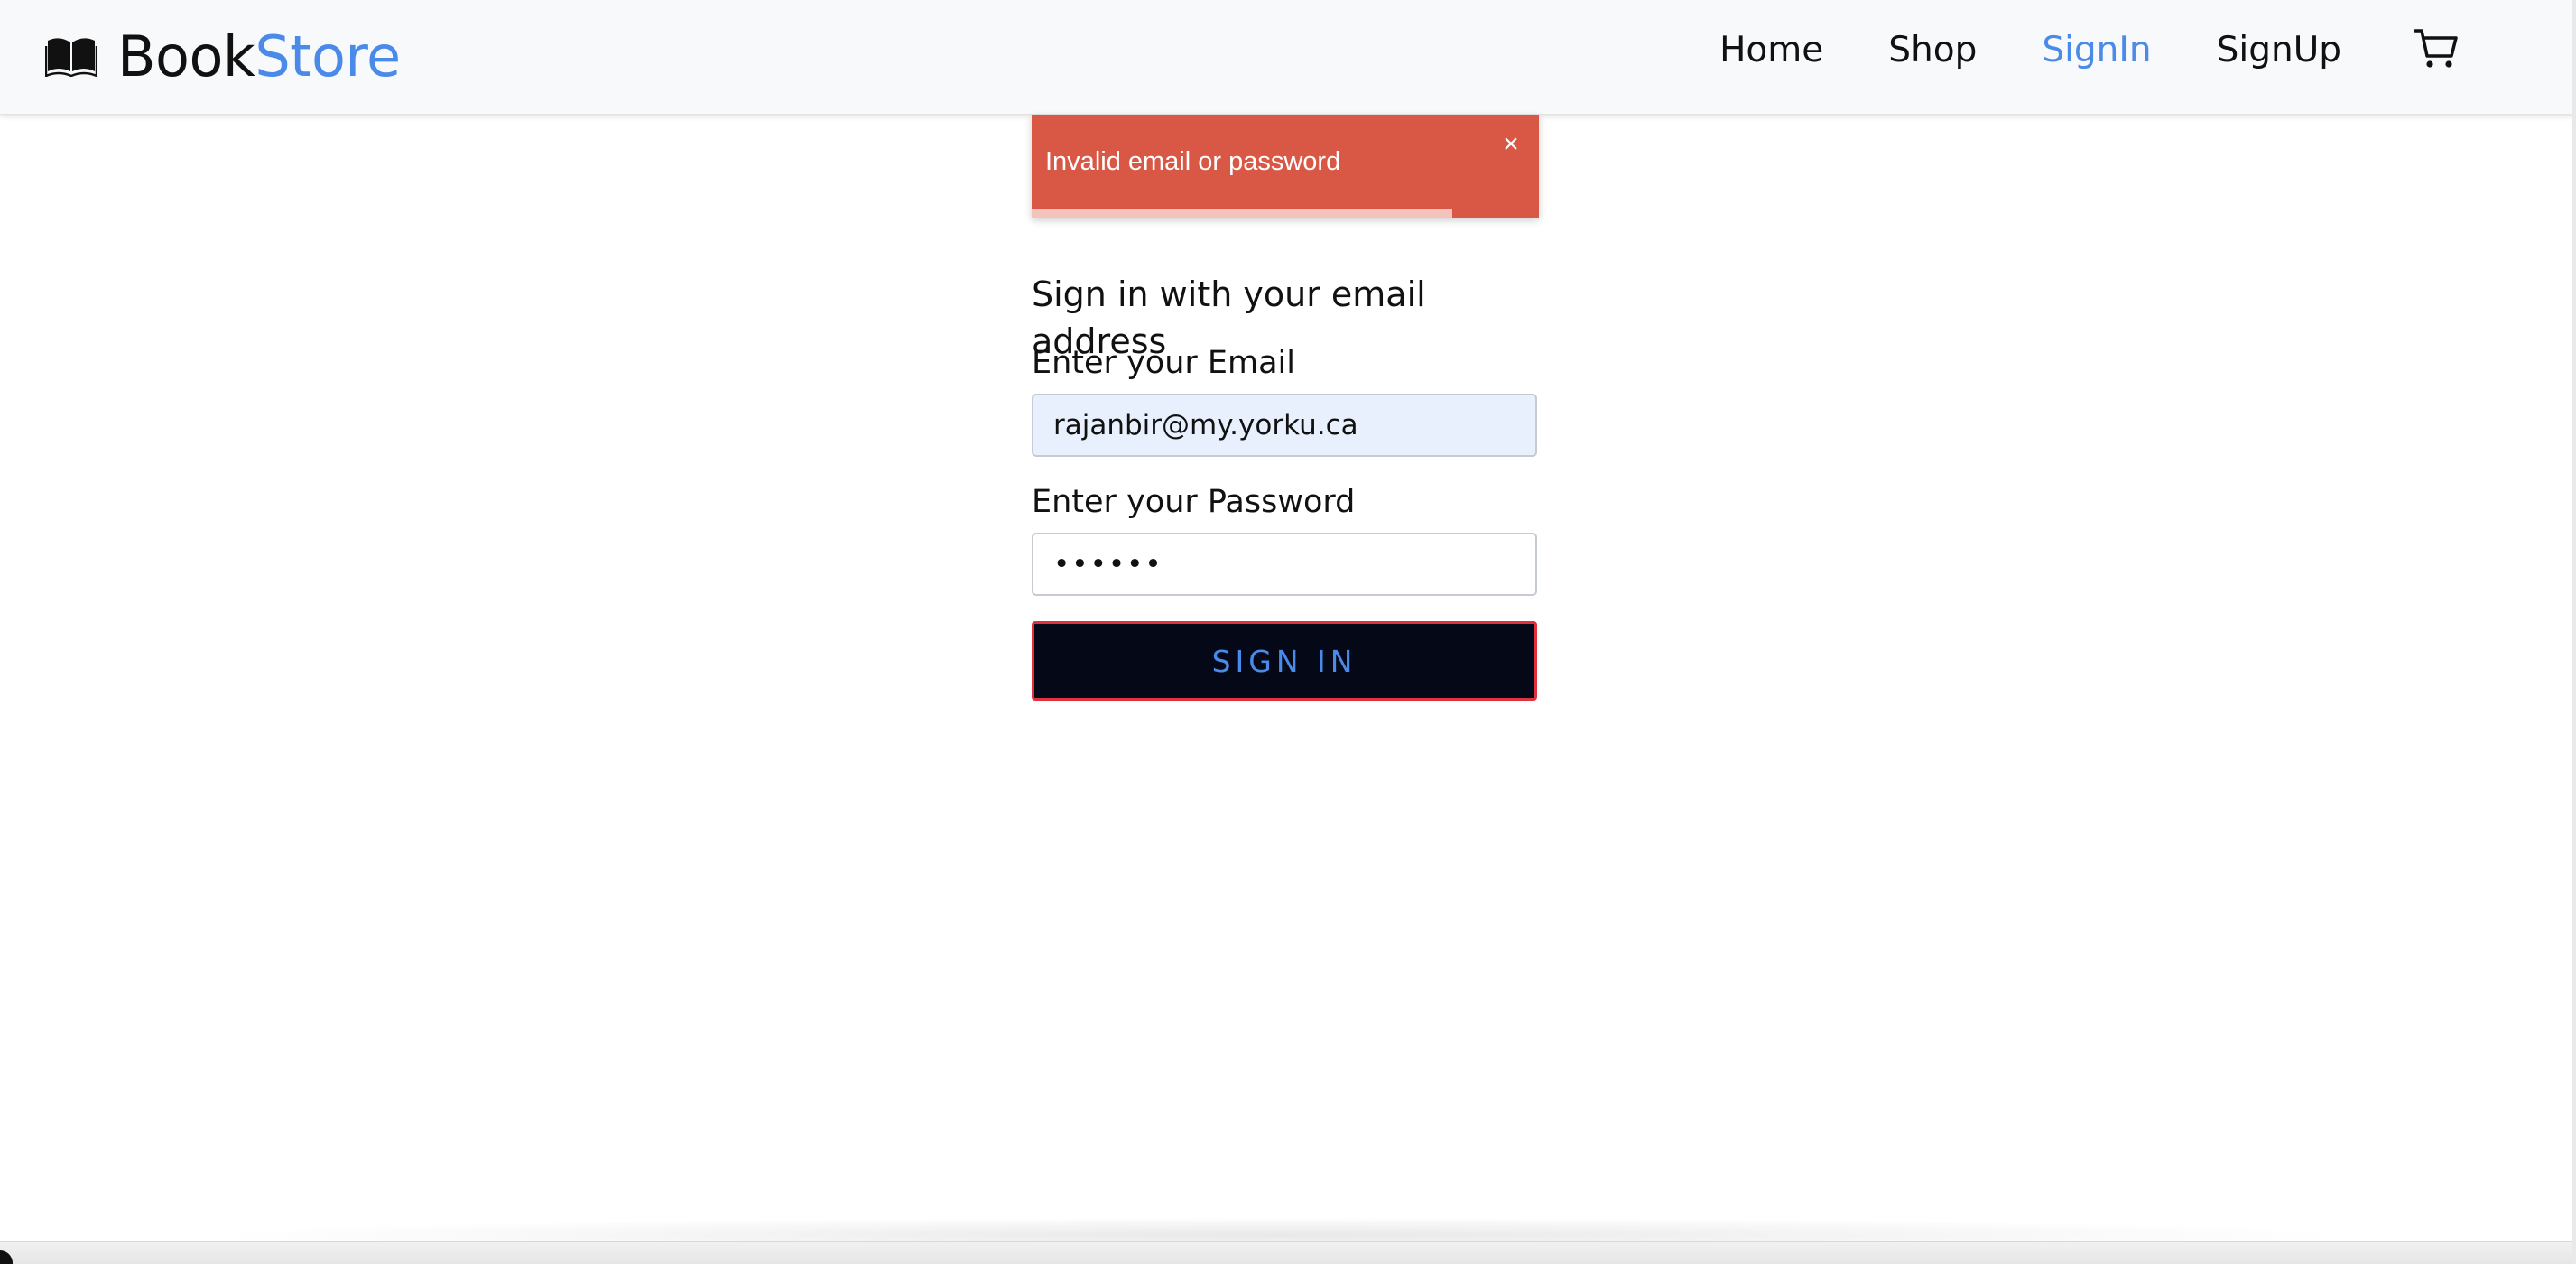 This screenshot has height=1264, width=2576. What do you see at coordinates (186, 56) in the screenshot?
I see `brand-name-primary: Book` at bounding box center [186, 56].